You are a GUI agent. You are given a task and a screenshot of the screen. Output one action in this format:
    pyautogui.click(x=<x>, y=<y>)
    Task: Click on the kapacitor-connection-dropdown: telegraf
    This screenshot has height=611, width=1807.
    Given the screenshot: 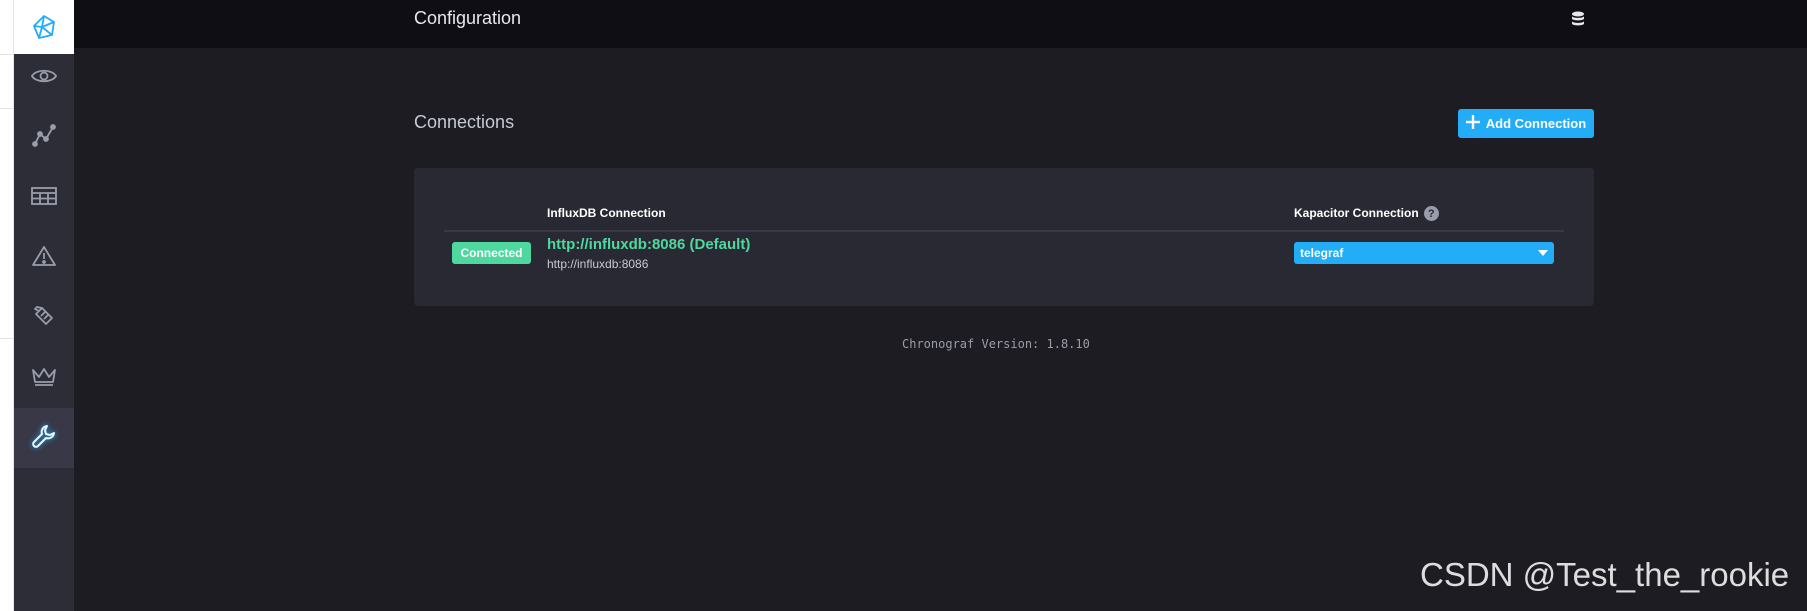 What is the action you would take?
    pyautogui.click(x=1424, y=253)
    